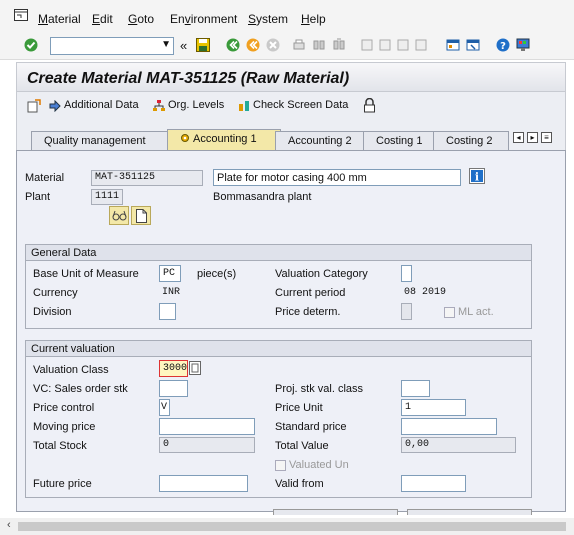 The height and width of the screenshot is (535, 574). I want to click on check-screen-data-button: Check Screen Data, so click(300, 105).